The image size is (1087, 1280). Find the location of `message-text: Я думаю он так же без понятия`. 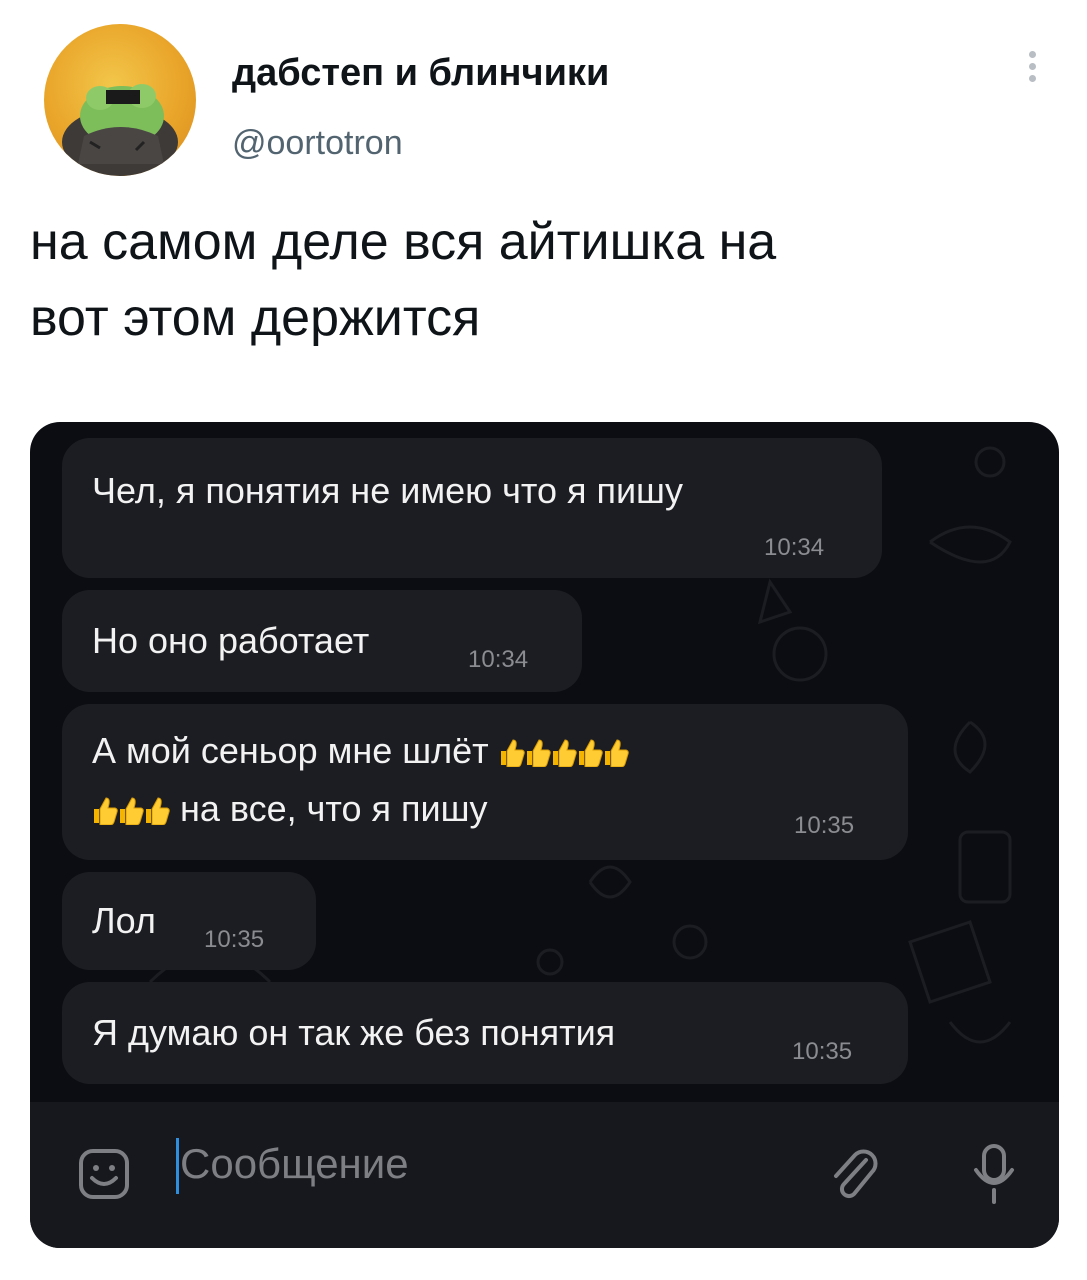

message-text: Я думаю он так же без понятия is located at coordinates (354, 1032).